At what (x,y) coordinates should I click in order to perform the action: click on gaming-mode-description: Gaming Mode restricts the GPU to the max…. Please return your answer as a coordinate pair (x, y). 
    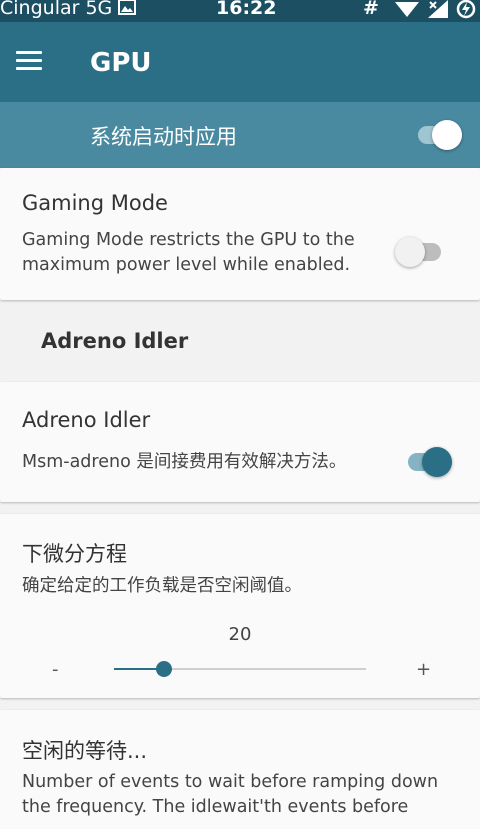
    Looking at the image, I should click on (207, 253).